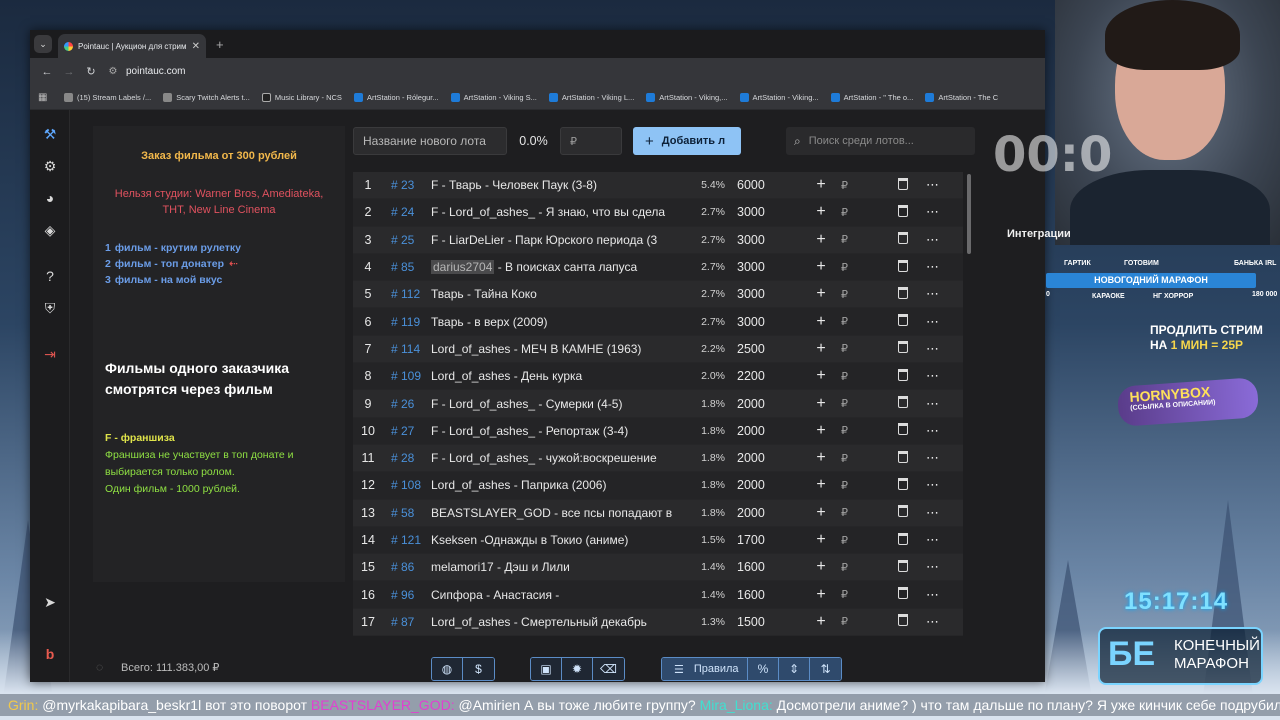 The image size is (1280, 720). I want to click on sort-icon: ⇅, so click(825, 669).